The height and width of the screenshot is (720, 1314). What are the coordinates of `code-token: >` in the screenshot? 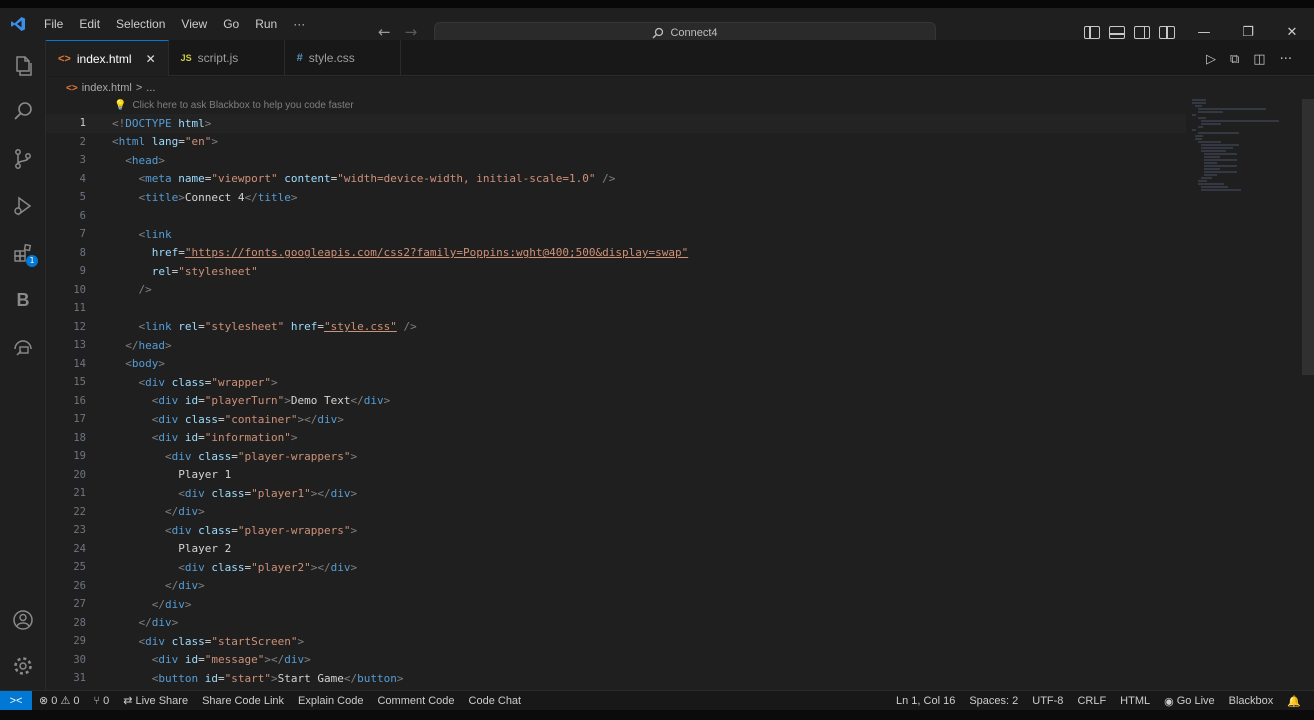 It's located at (201, 512).